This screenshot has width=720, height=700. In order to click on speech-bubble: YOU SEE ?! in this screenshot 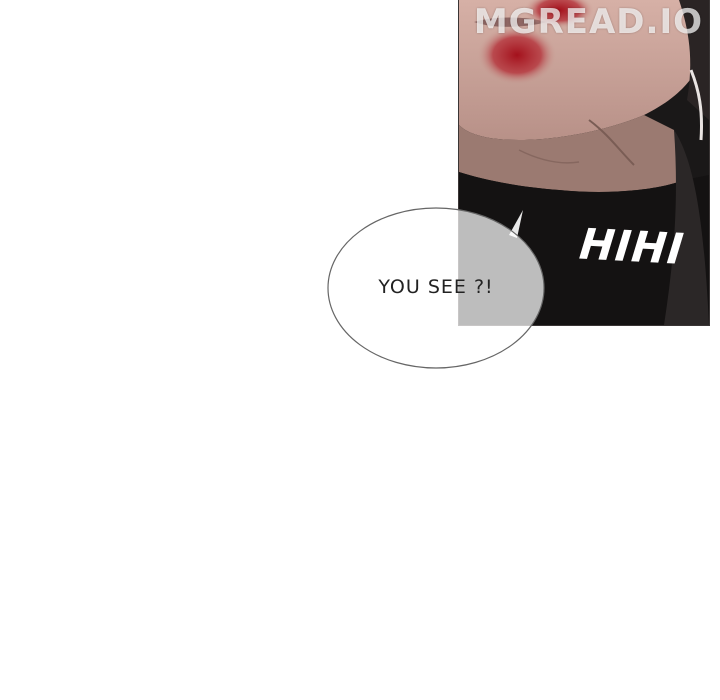, I will do `click(436, 288)`.